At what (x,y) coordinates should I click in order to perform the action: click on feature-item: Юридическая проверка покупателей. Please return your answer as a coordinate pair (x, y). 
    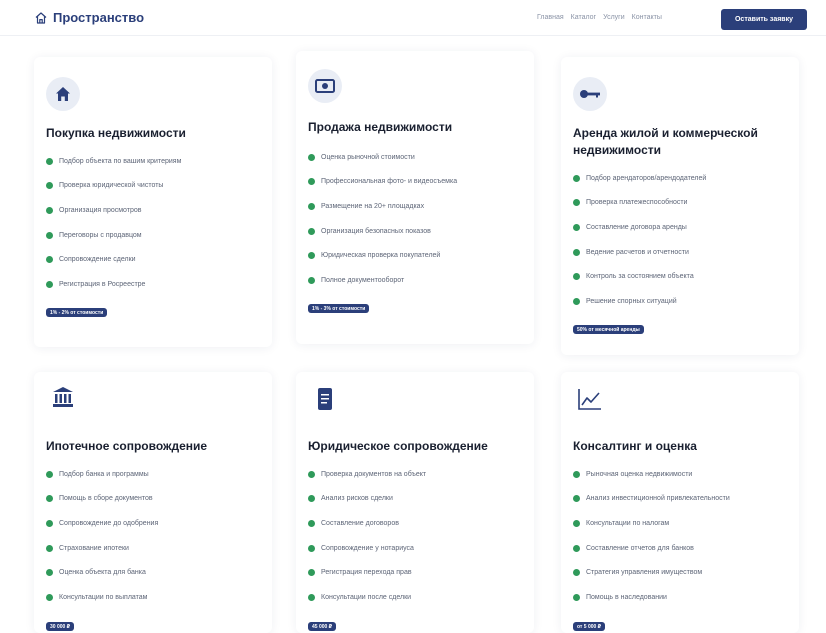
    Looking at the image, I should click on (382, 255).